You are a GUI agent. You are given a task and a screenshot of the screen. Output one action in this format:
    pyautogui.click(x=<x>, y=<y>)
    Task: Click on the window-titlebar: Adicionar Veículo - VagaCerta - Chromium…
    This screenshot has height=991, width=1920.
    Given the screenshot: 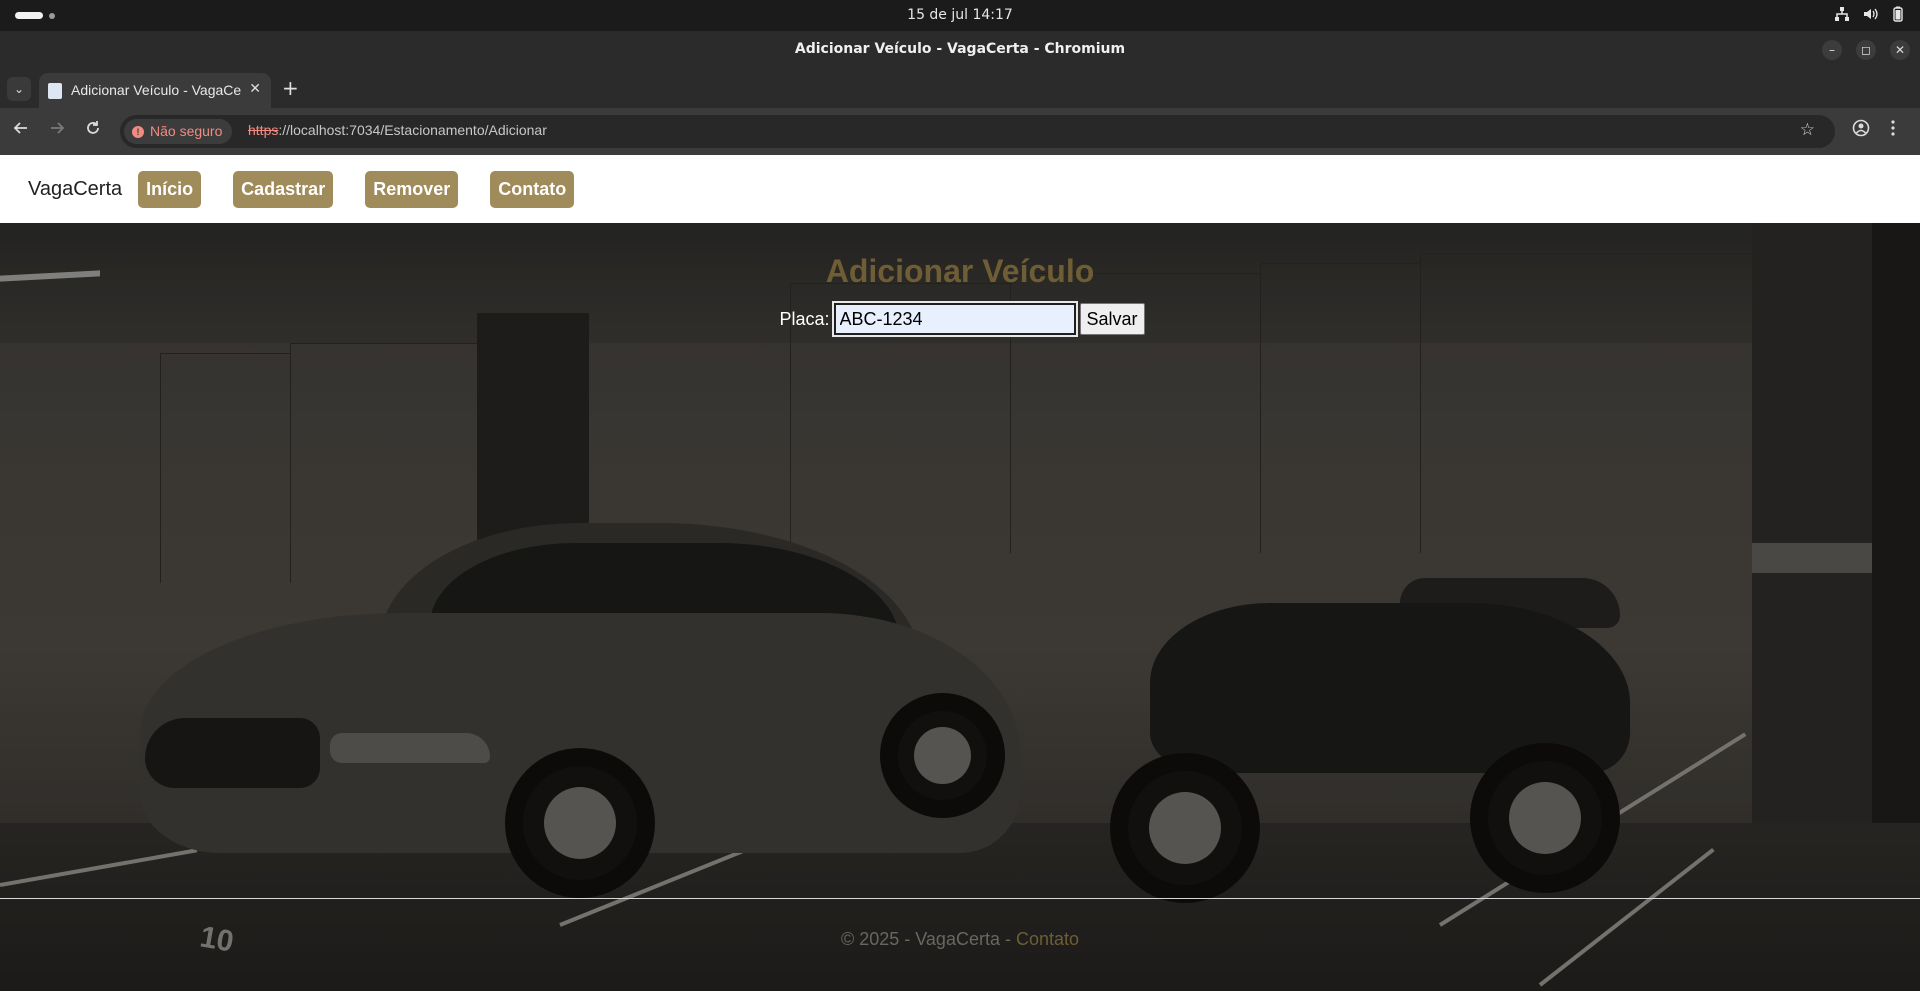 What is the action you would take?
    pyautogui.click(x=960, y=49)
    